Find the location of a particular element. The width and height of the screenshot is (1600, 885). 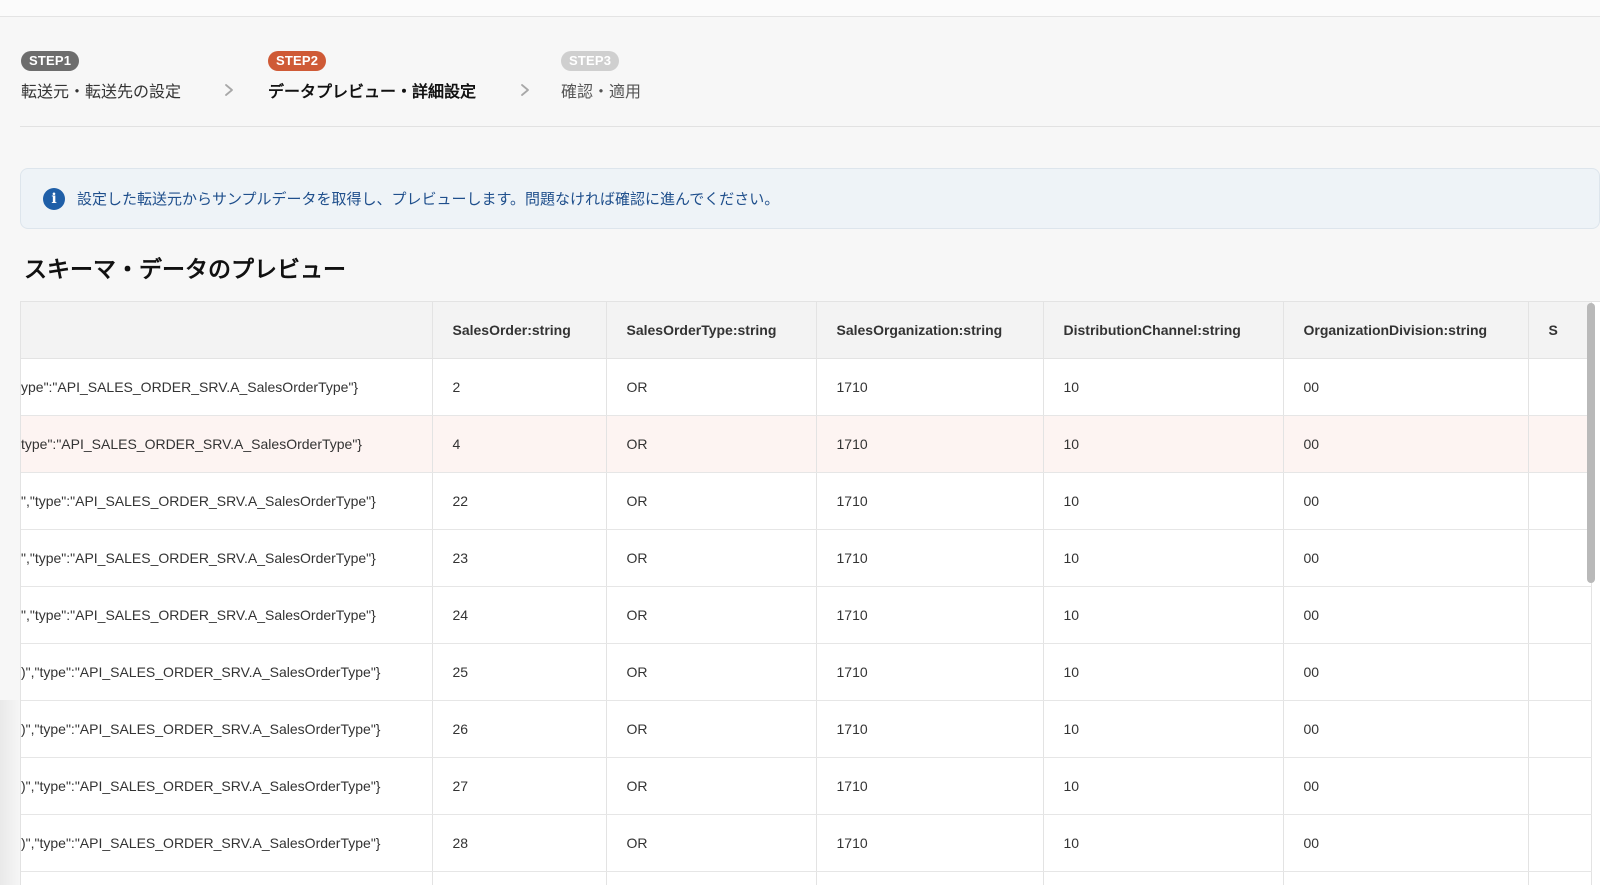

table-cell: 2 is located at coordinates (519, 387).